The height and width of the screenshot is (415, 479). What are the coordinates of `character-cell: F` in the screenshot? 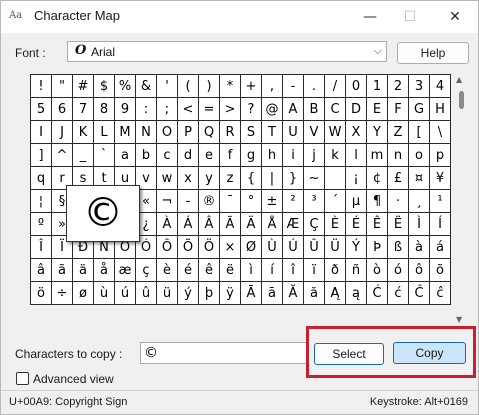 It's located at (398, 109).